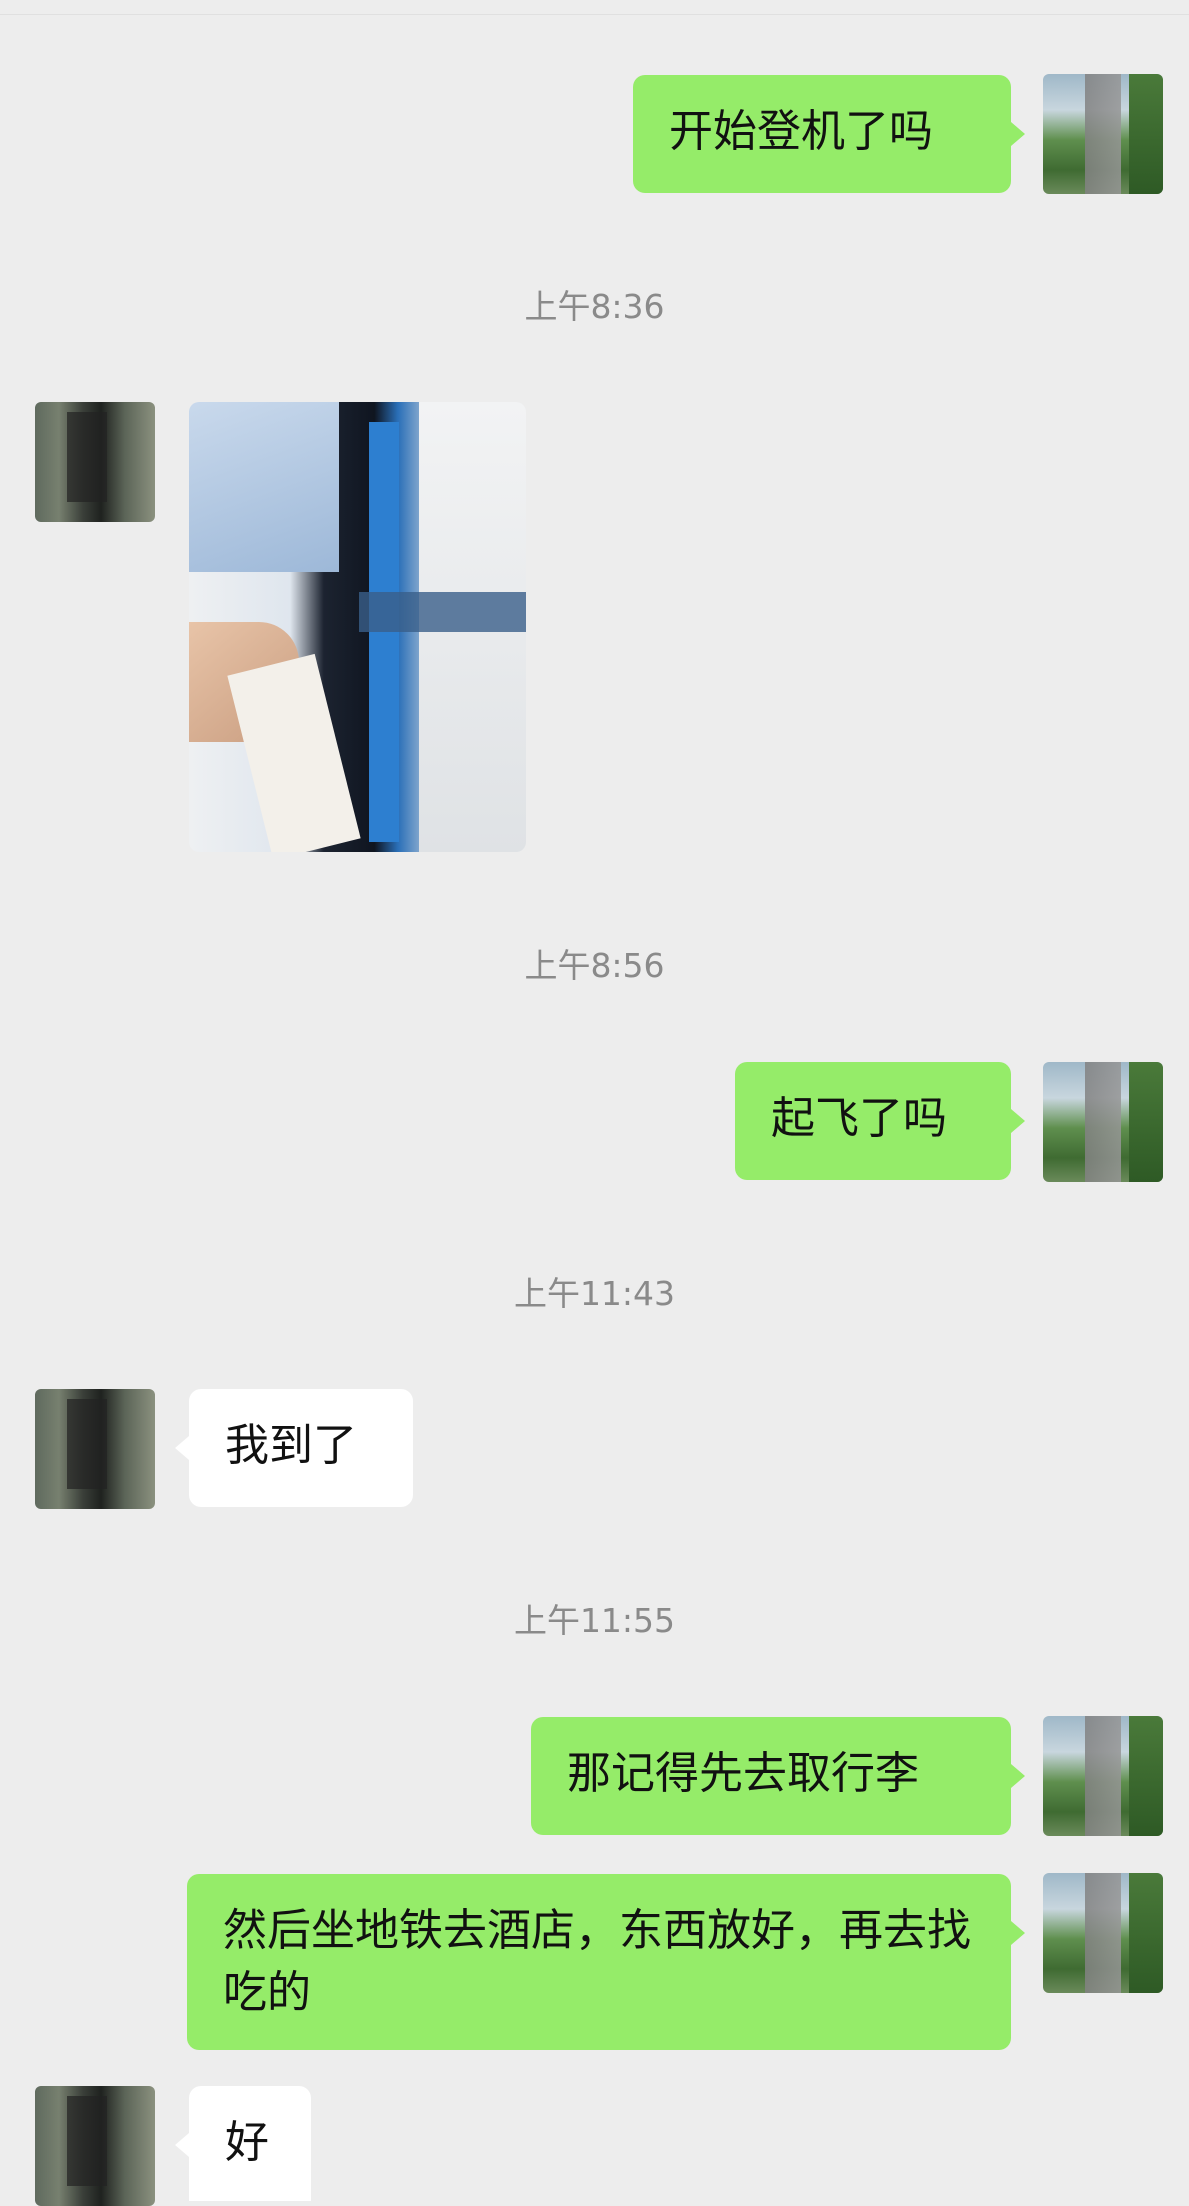  What do you see at coordinates (594, 1293) in the screenshot?
I see `timestamp: 上午11:43` at bounding box center [594, 1293].